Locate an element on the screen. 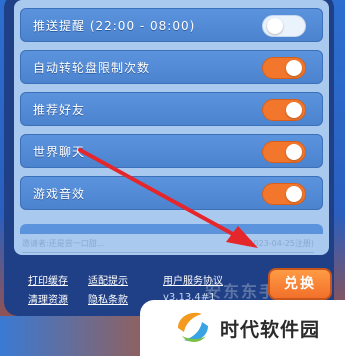 This screenshot has width=345, height=356. print-cache-link: 打印缓存 is located at coordinates (48, 279).